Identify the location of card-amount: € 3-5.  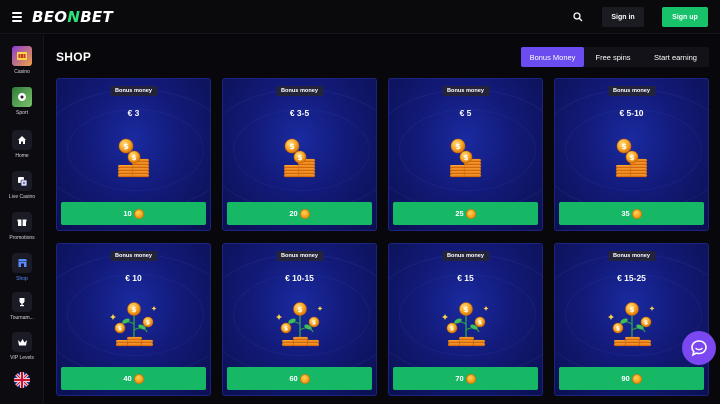
(299, 113).